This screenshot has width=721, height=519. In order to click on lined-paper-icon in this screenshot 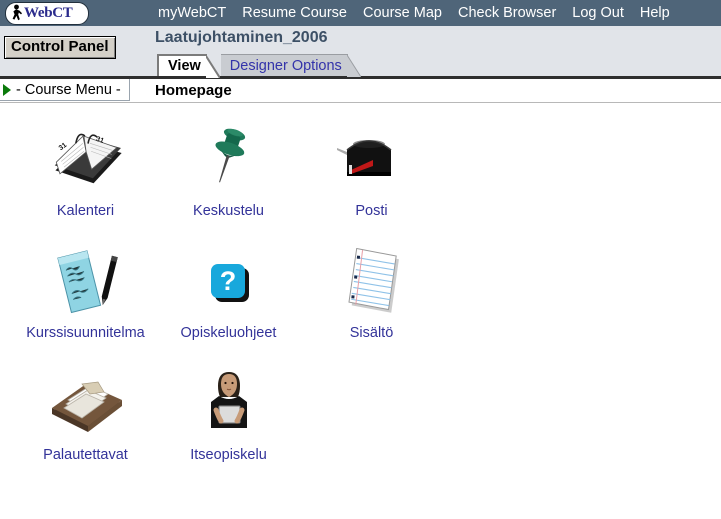, I will do `click(372, 280)`.